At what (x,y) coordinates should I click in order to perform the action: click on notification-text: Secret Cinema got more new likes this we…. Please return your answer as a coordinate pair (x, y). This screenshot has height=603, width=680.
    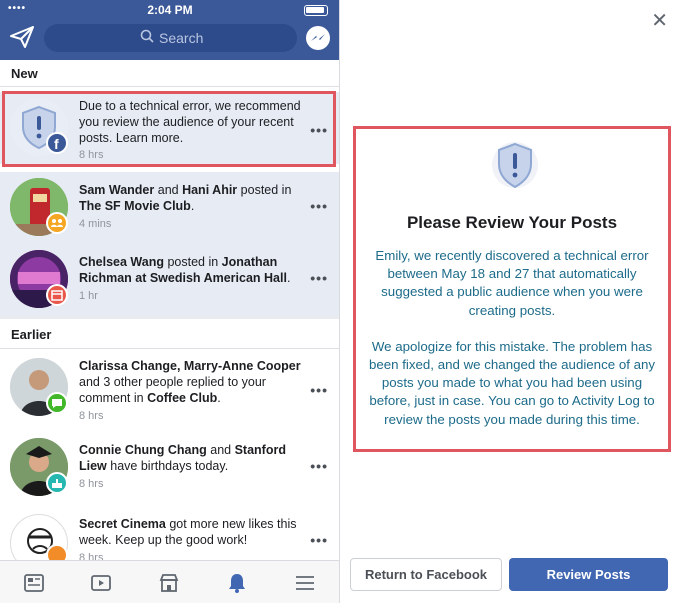
    Looking at the image, I should click on (194, 532).